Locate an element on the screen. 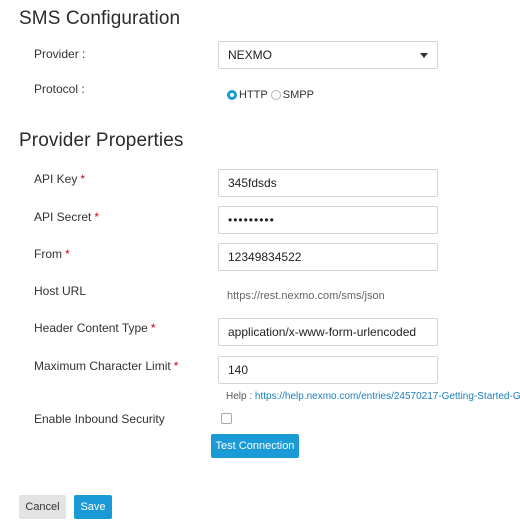  header-content-type-label: Header Content Type * is located at coordinates (95, 328).